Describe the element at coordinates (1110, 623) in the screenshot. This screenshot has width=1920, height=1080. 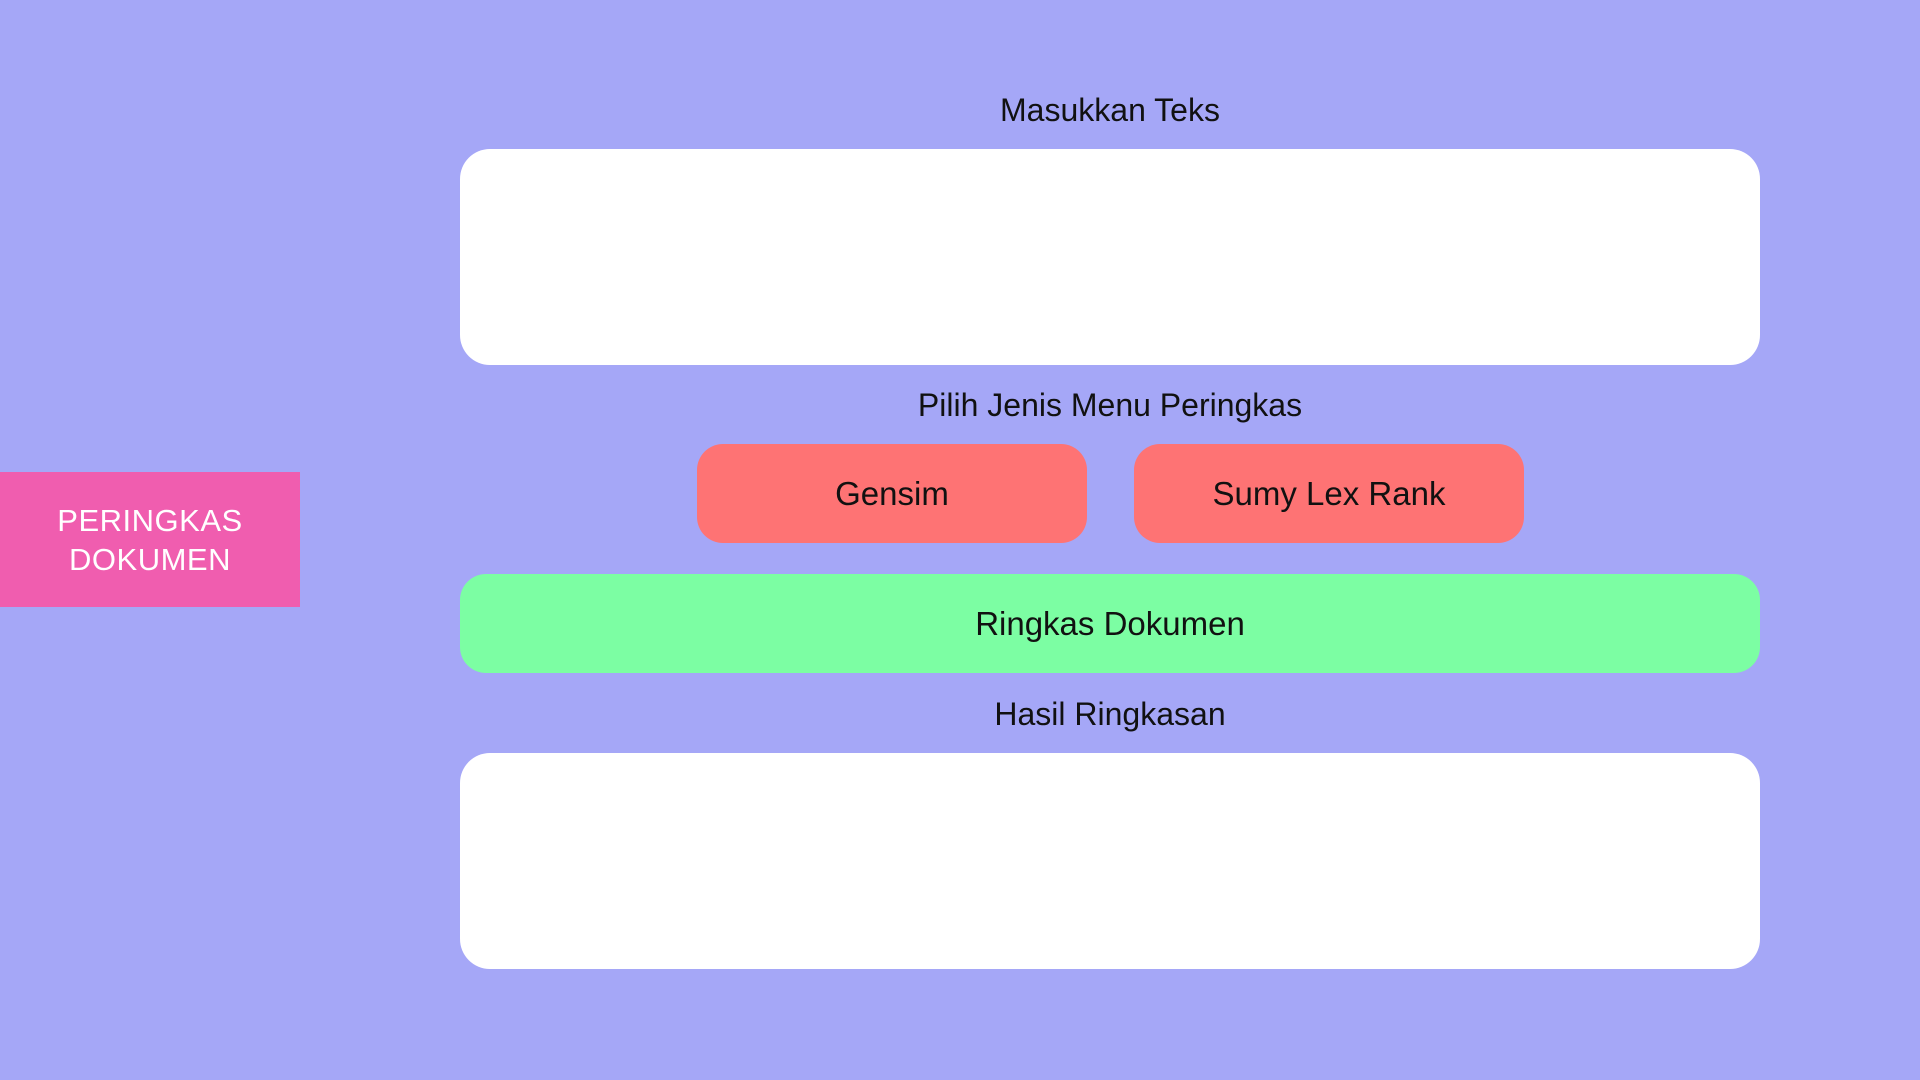
I see `summarize-document-button: Ringkas Dokumen` at that location.